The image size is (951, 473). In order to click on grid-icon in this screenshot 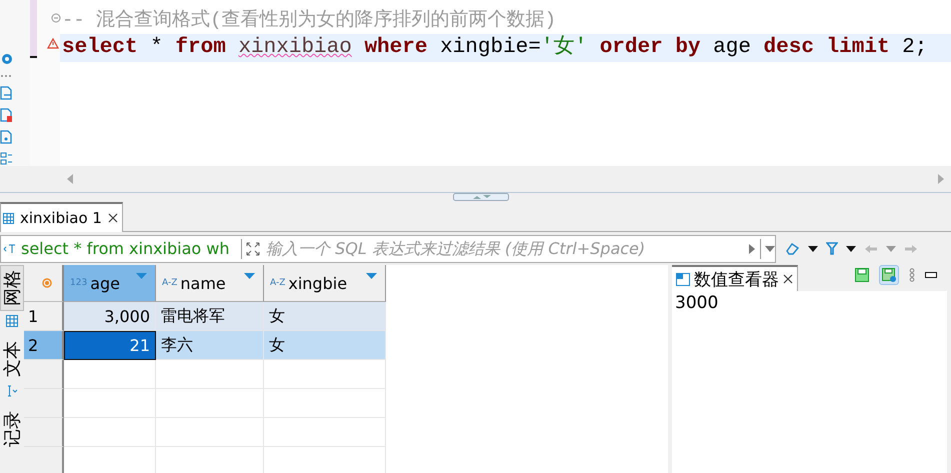, I will do `click(12, 321)`.